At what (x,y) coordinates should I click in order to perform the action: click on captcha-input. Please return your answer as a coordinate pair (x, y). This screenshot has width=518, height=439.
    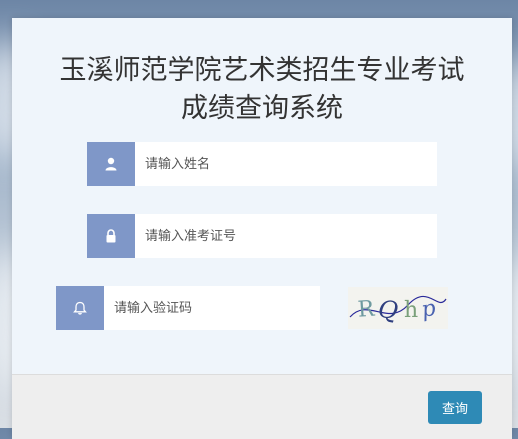
    Looking at the image, I should click on (212, 308).